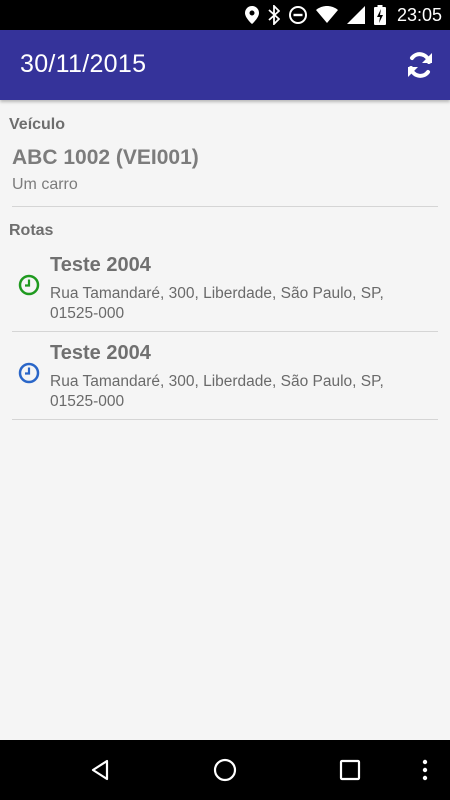 This screenshot has width=450, height=800. I want to click on do-not-disturb-icon, so click(297, 15).